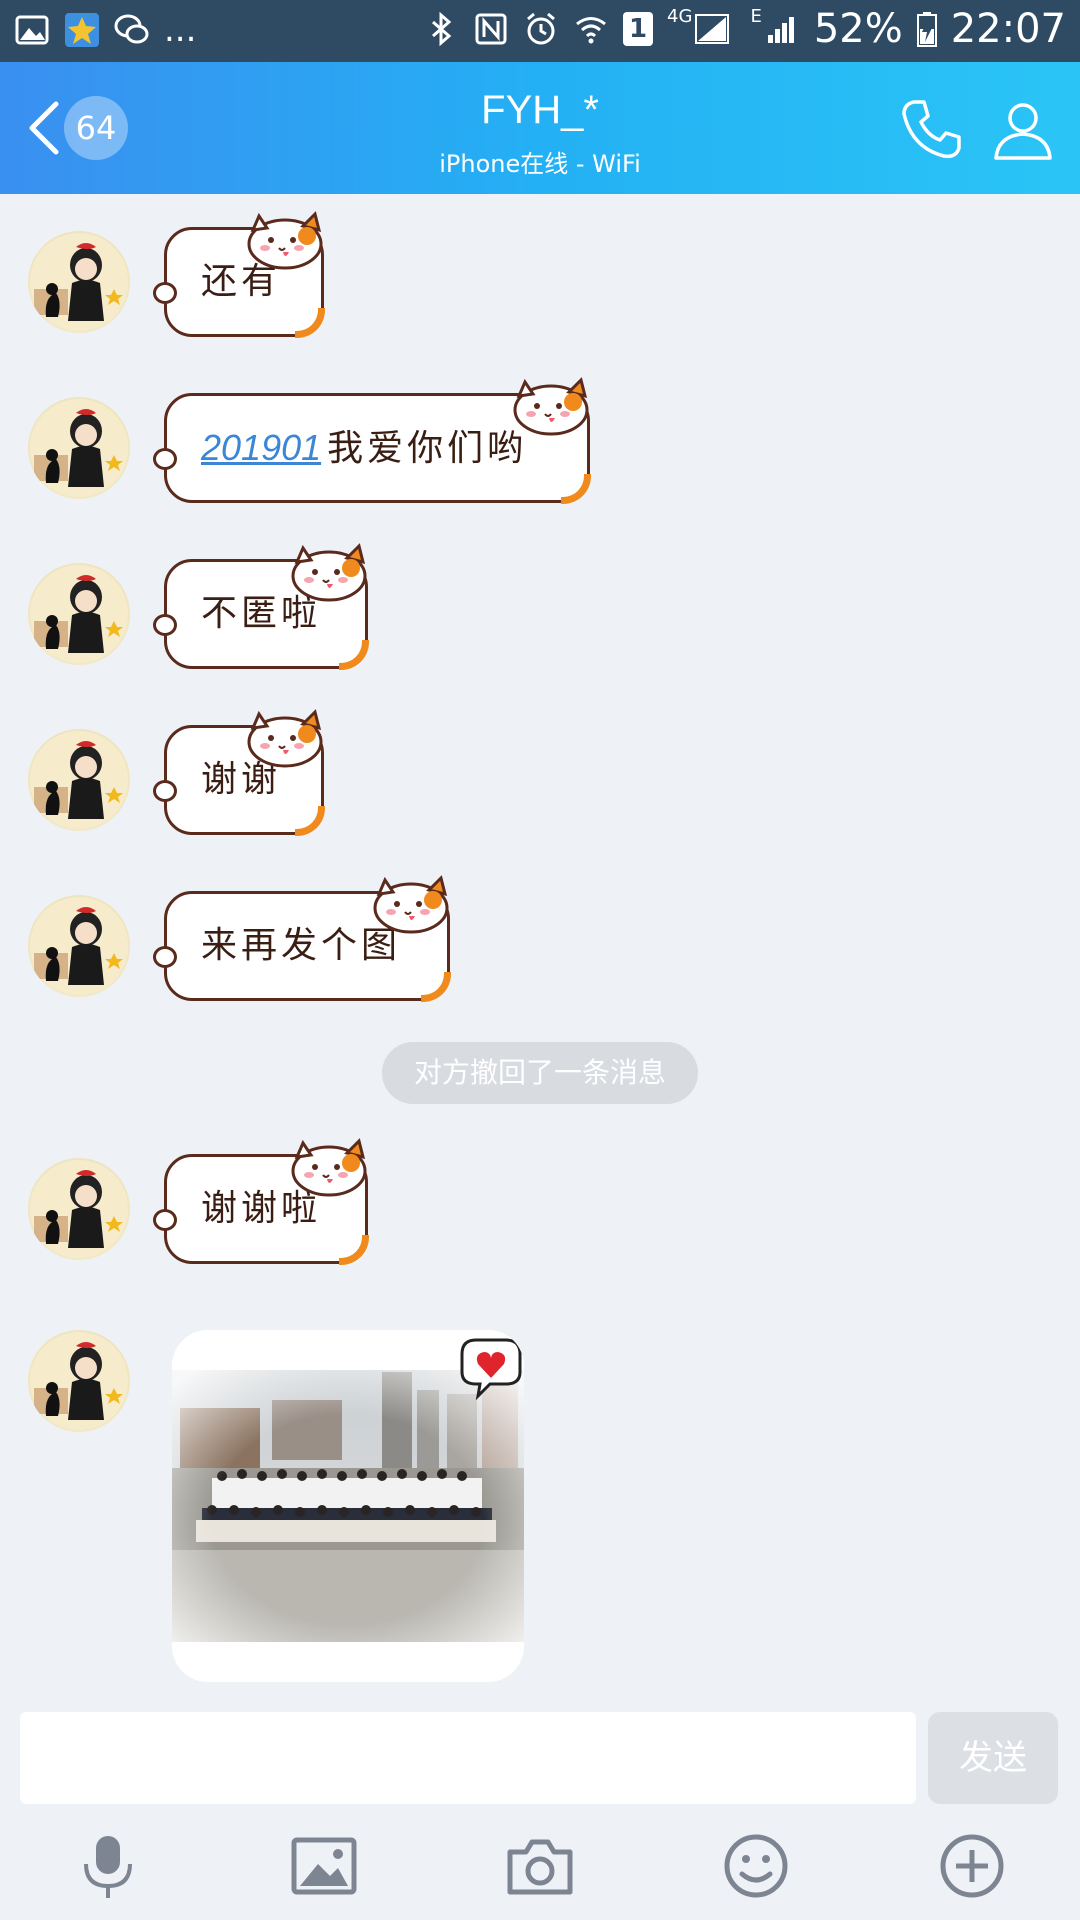  Describe the element at coordinates (541, 28) in the screenshot. I see `alarm-icon` at that location.